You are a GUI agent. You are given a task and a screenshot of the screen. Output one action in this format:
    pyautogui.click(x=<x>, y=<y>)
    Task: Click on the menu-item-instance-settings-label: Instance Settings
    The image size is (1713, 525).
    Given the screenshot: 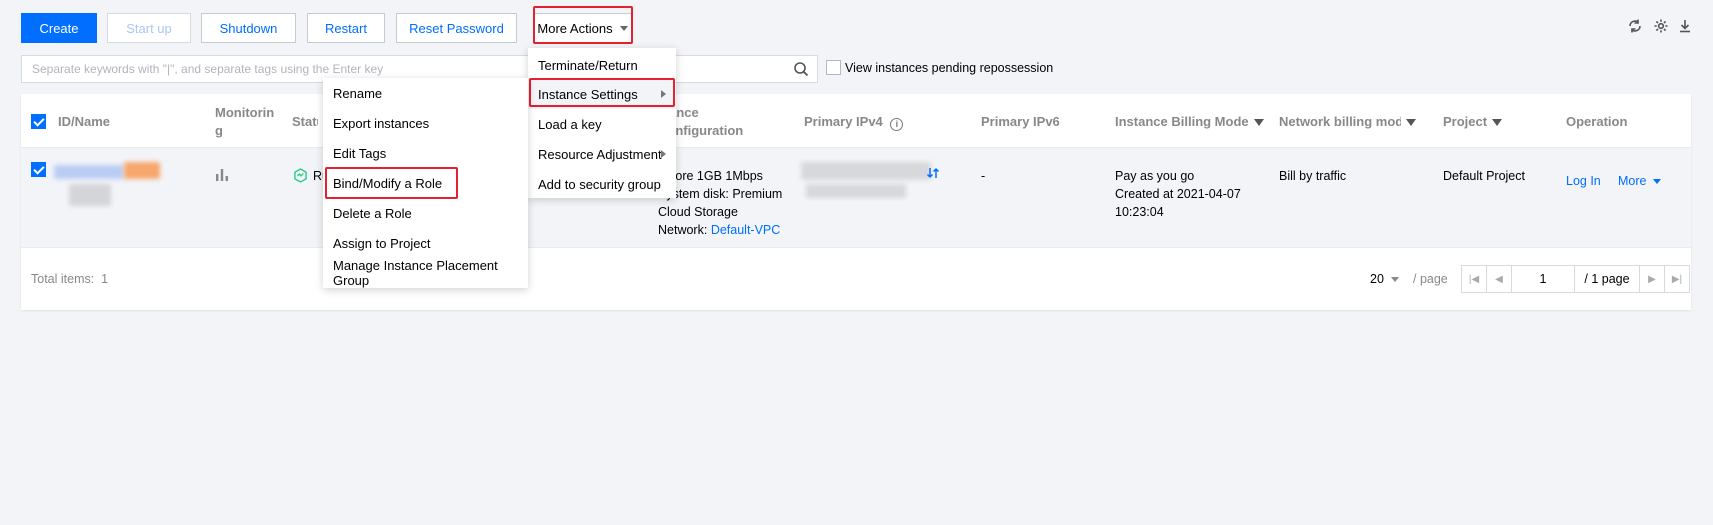 What is the action you would take?
    pyautogui.click(x=588, y=94)
    